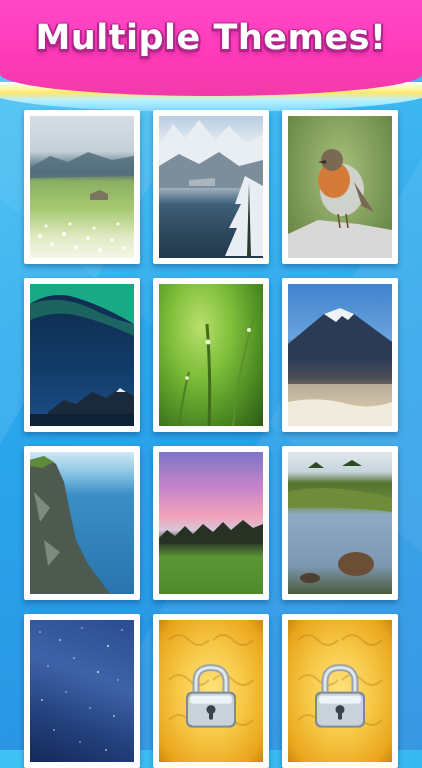 Image resolution: width=422 pixels, height=768 pixels. I want to click on theme-card-aurora, so click(82, 355).